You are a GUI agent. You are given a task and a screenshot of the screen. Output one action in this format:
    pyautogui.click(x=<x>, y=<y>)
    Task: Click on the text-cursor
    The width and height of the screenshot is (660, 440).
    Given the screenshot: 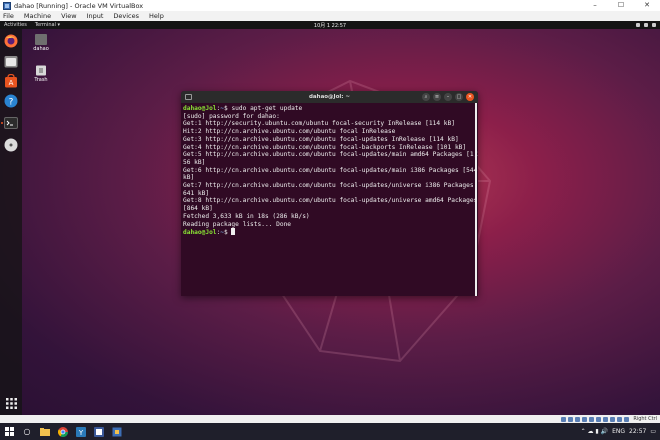 What is the action you would take?
    pyautogui.click(x=233, y=232)
    